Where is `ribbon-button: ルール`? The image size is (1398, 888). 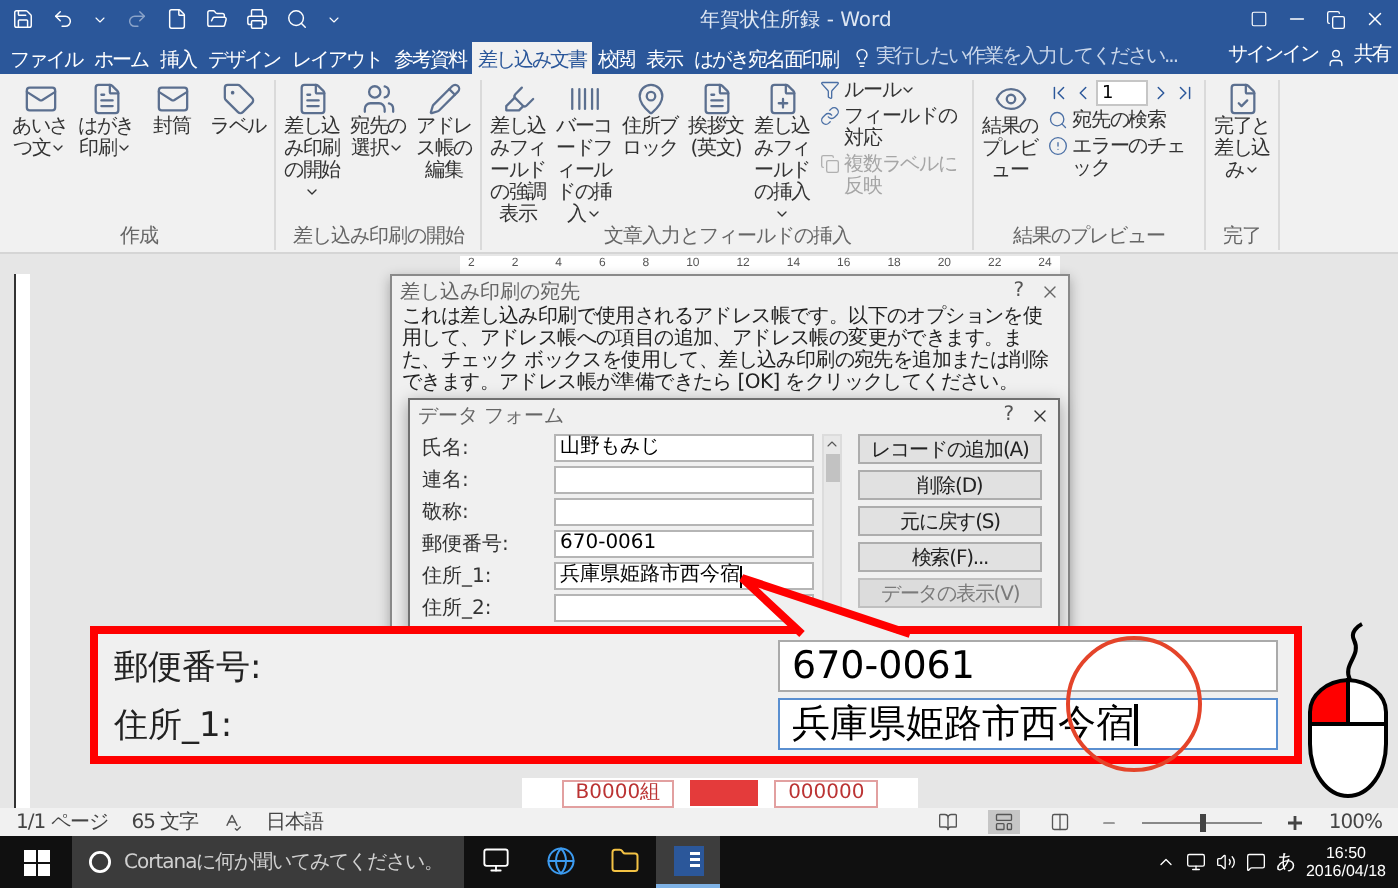
ribbon-button: ルール is located at coordinates (892, 91).